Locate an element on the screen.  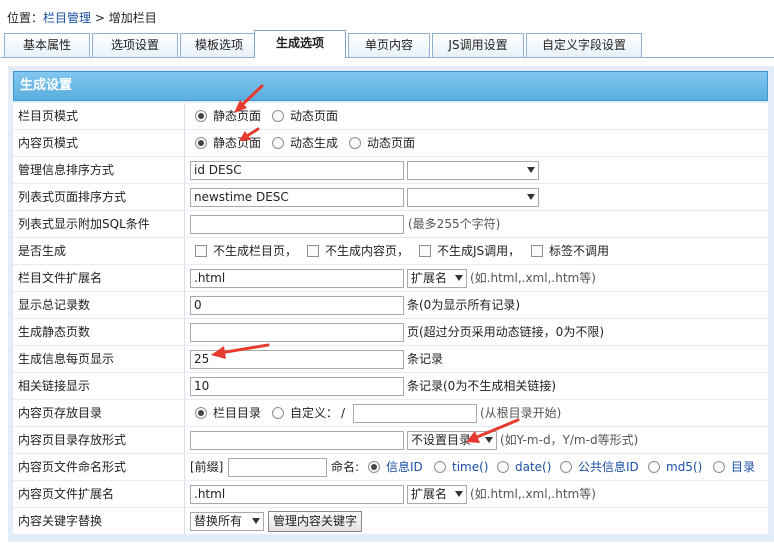
tab-js-settings: JS调用设置 is located at coordinates (478, 45).